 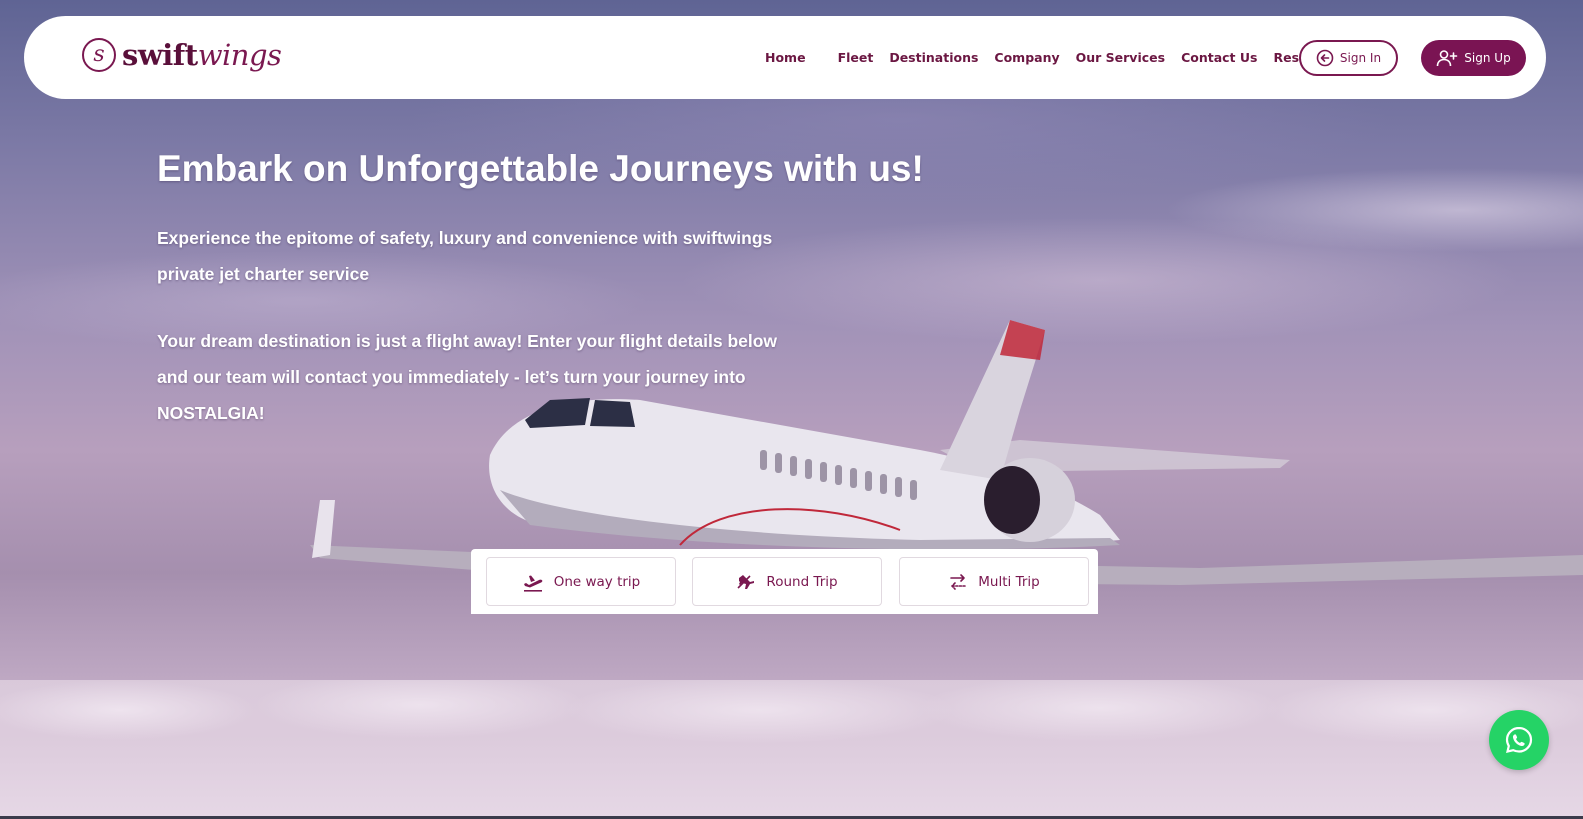 I want to click on sign-up-button: Sign Up, so click(x=1473, y=58).